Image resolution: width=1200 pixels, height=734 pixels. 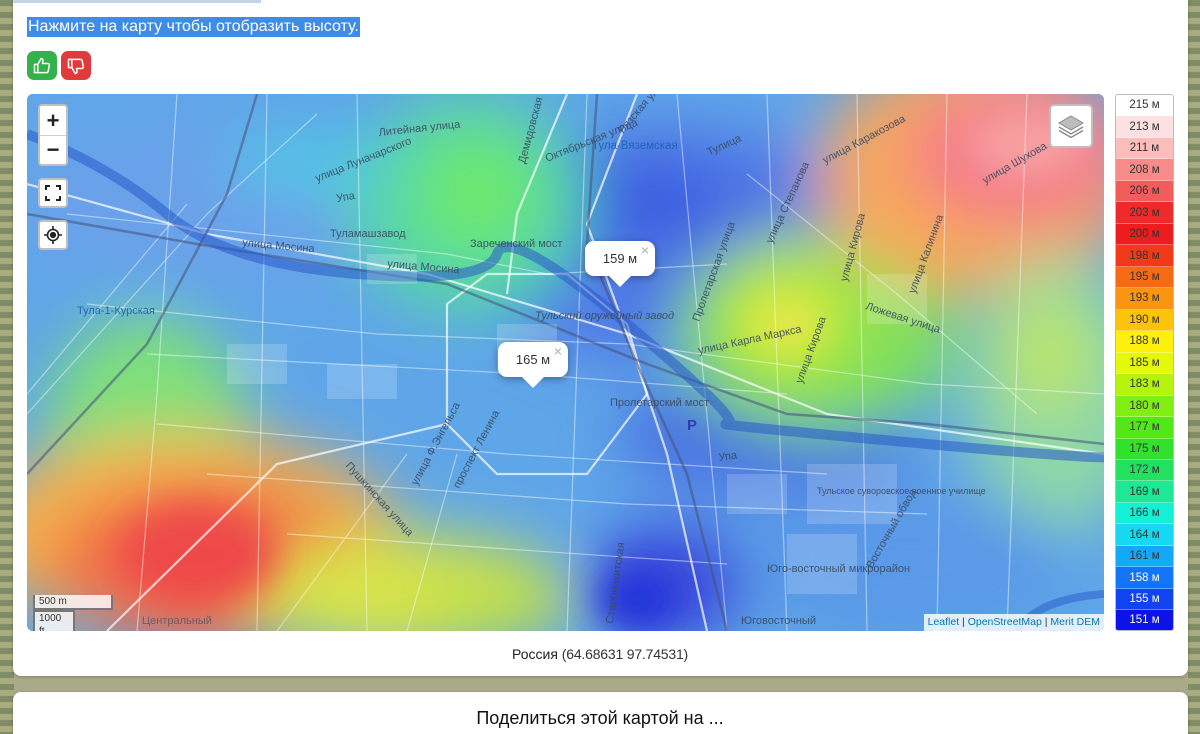 I want to click on locate-button, so click(x=53, y=235).